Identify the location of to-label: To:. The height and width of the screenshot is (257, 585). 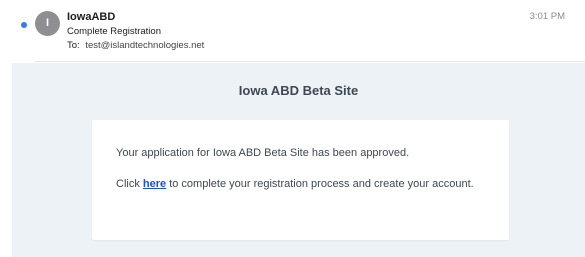
(73, 45).